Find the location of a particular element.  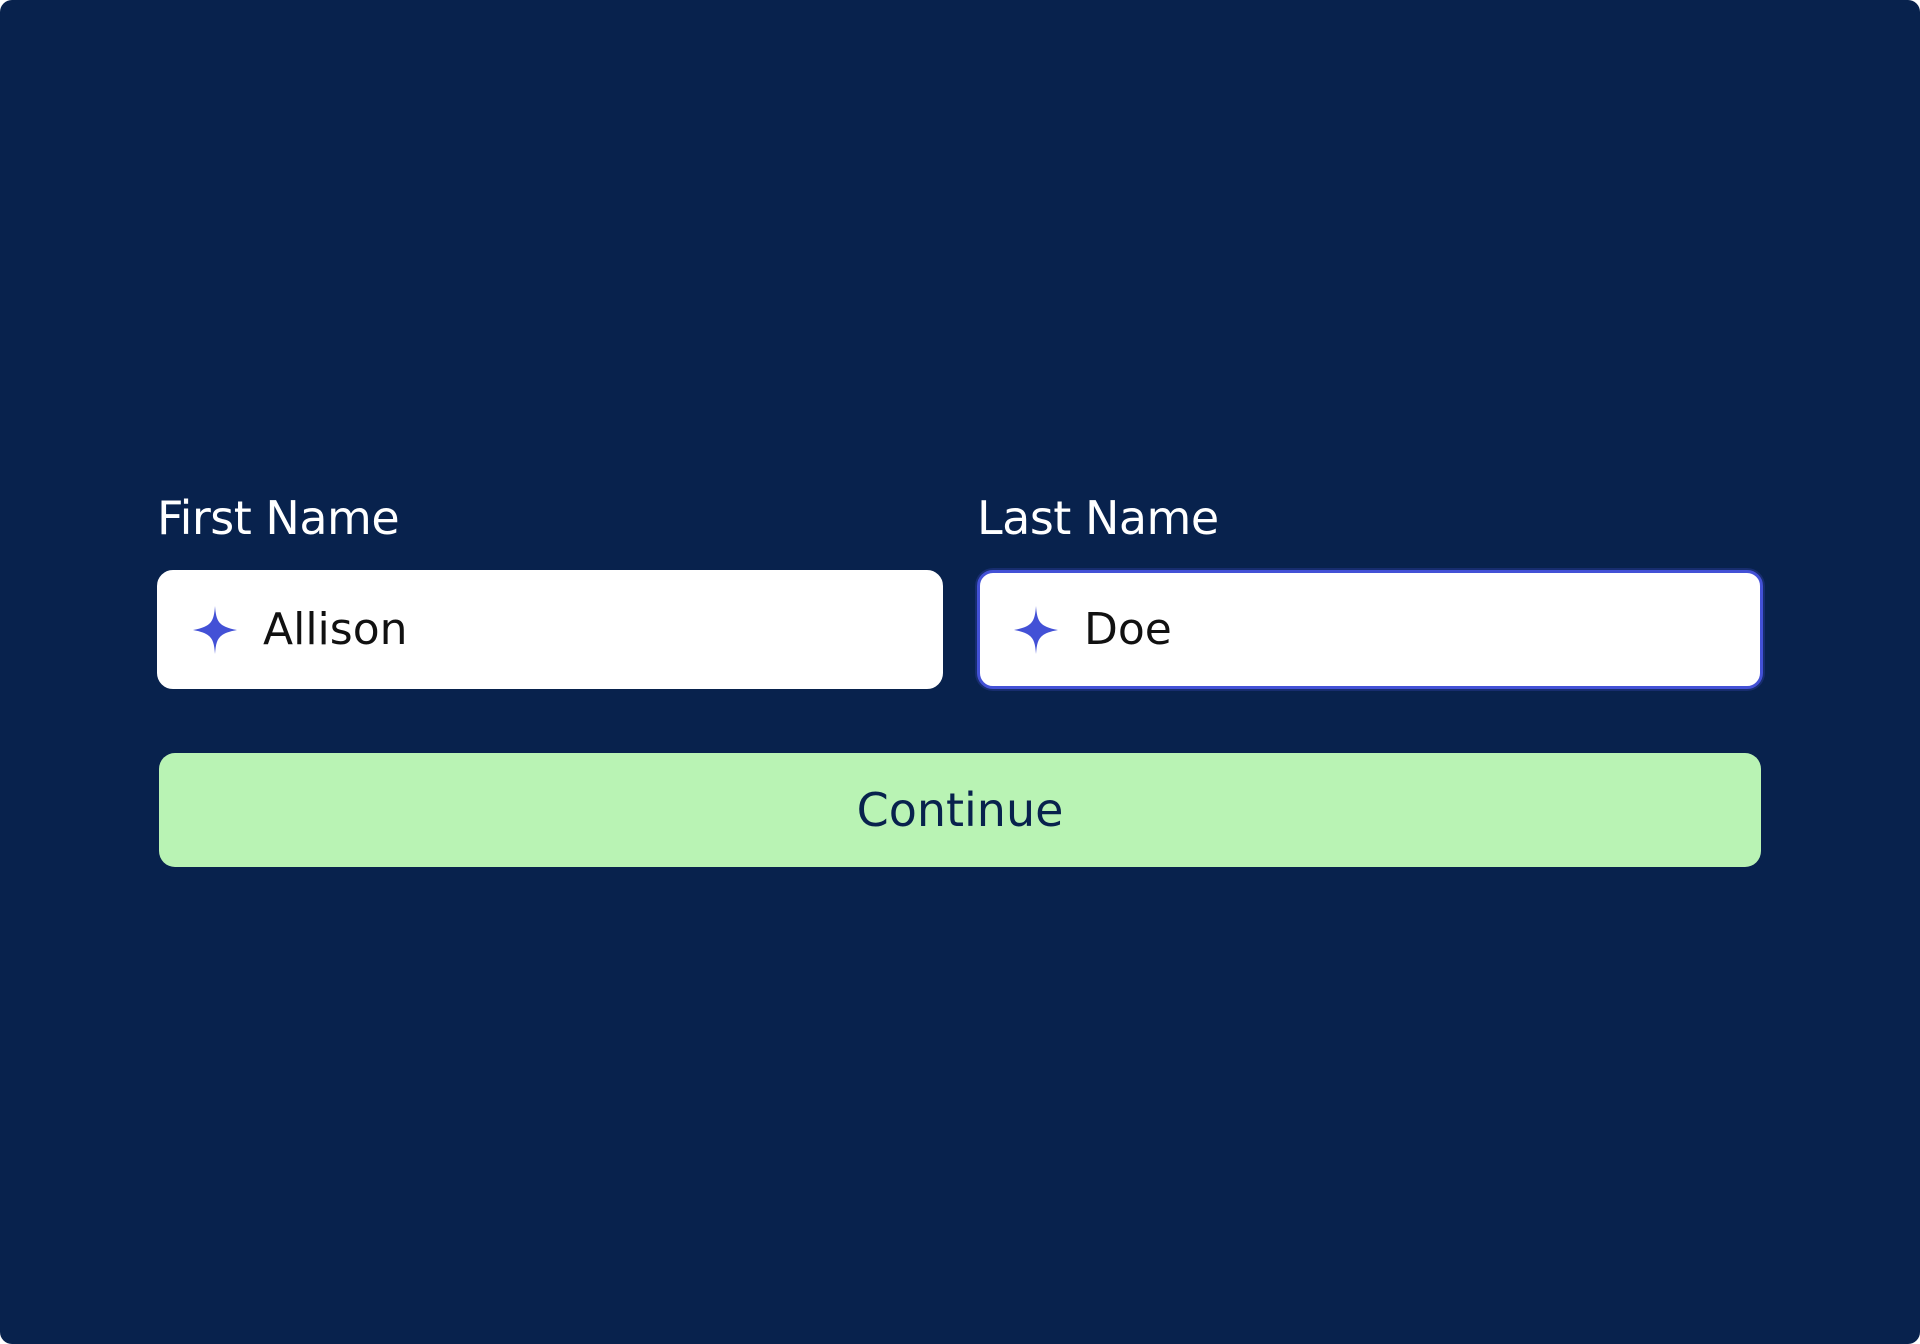

last-name-field: Last Name is located at coordinates (1370, 589).